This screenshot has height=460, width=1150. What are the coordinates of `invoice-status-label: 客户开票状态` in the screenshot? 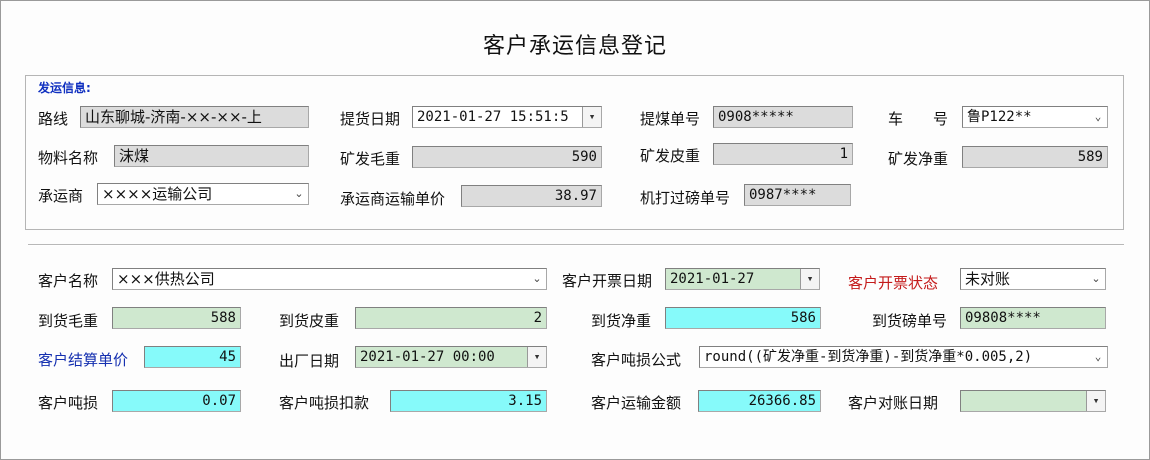 It's located at (893, 283).